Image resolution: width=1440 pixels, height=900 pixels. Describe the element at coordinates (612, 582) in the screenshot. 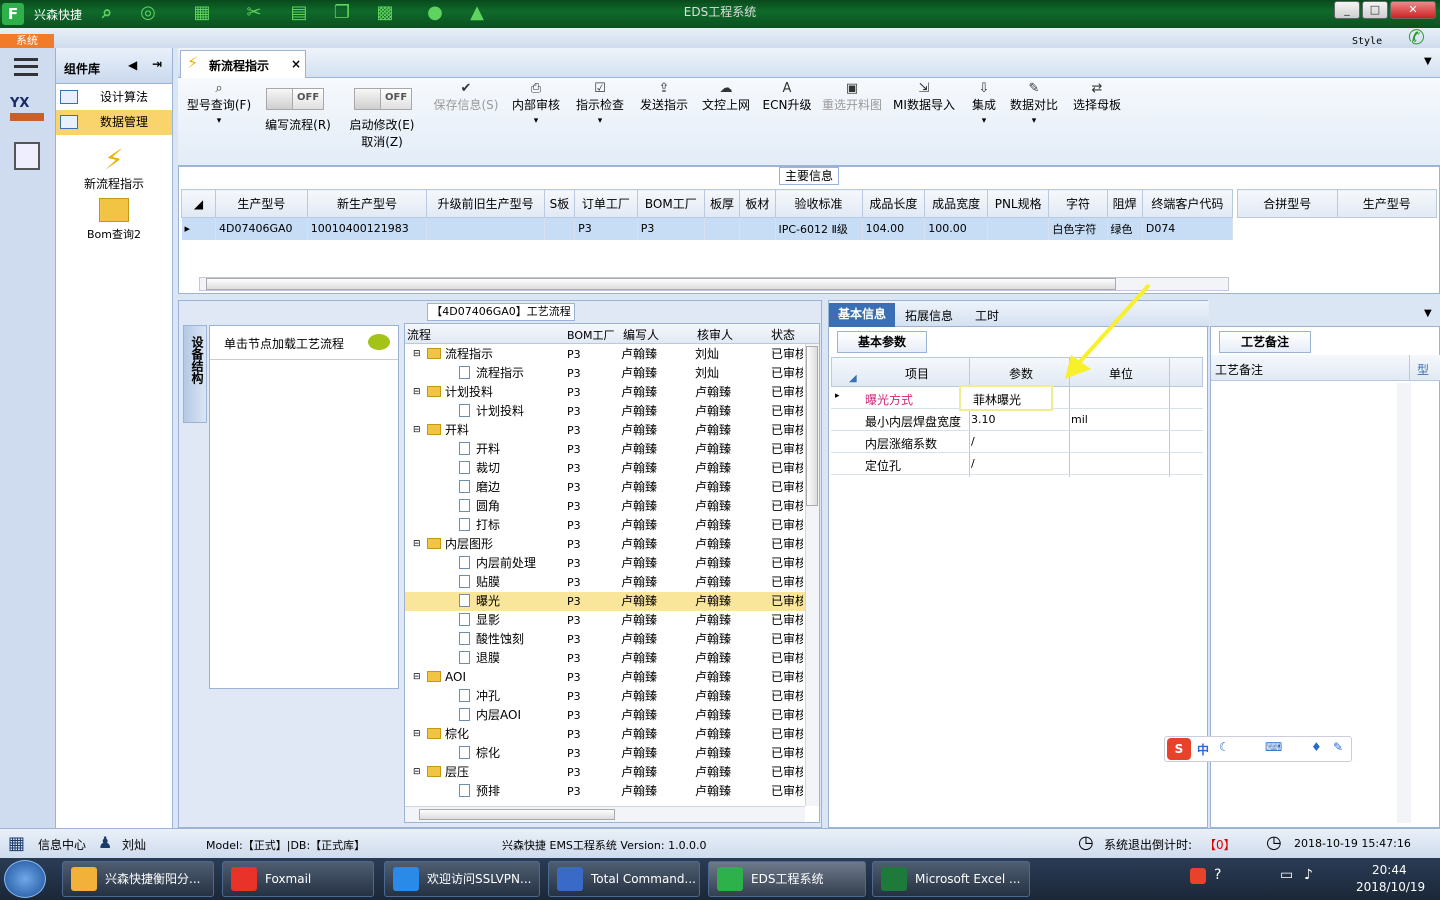

I see `tree-row: 贴膜 P3 卢翰臻 卢翰臻 已审核` at that location.